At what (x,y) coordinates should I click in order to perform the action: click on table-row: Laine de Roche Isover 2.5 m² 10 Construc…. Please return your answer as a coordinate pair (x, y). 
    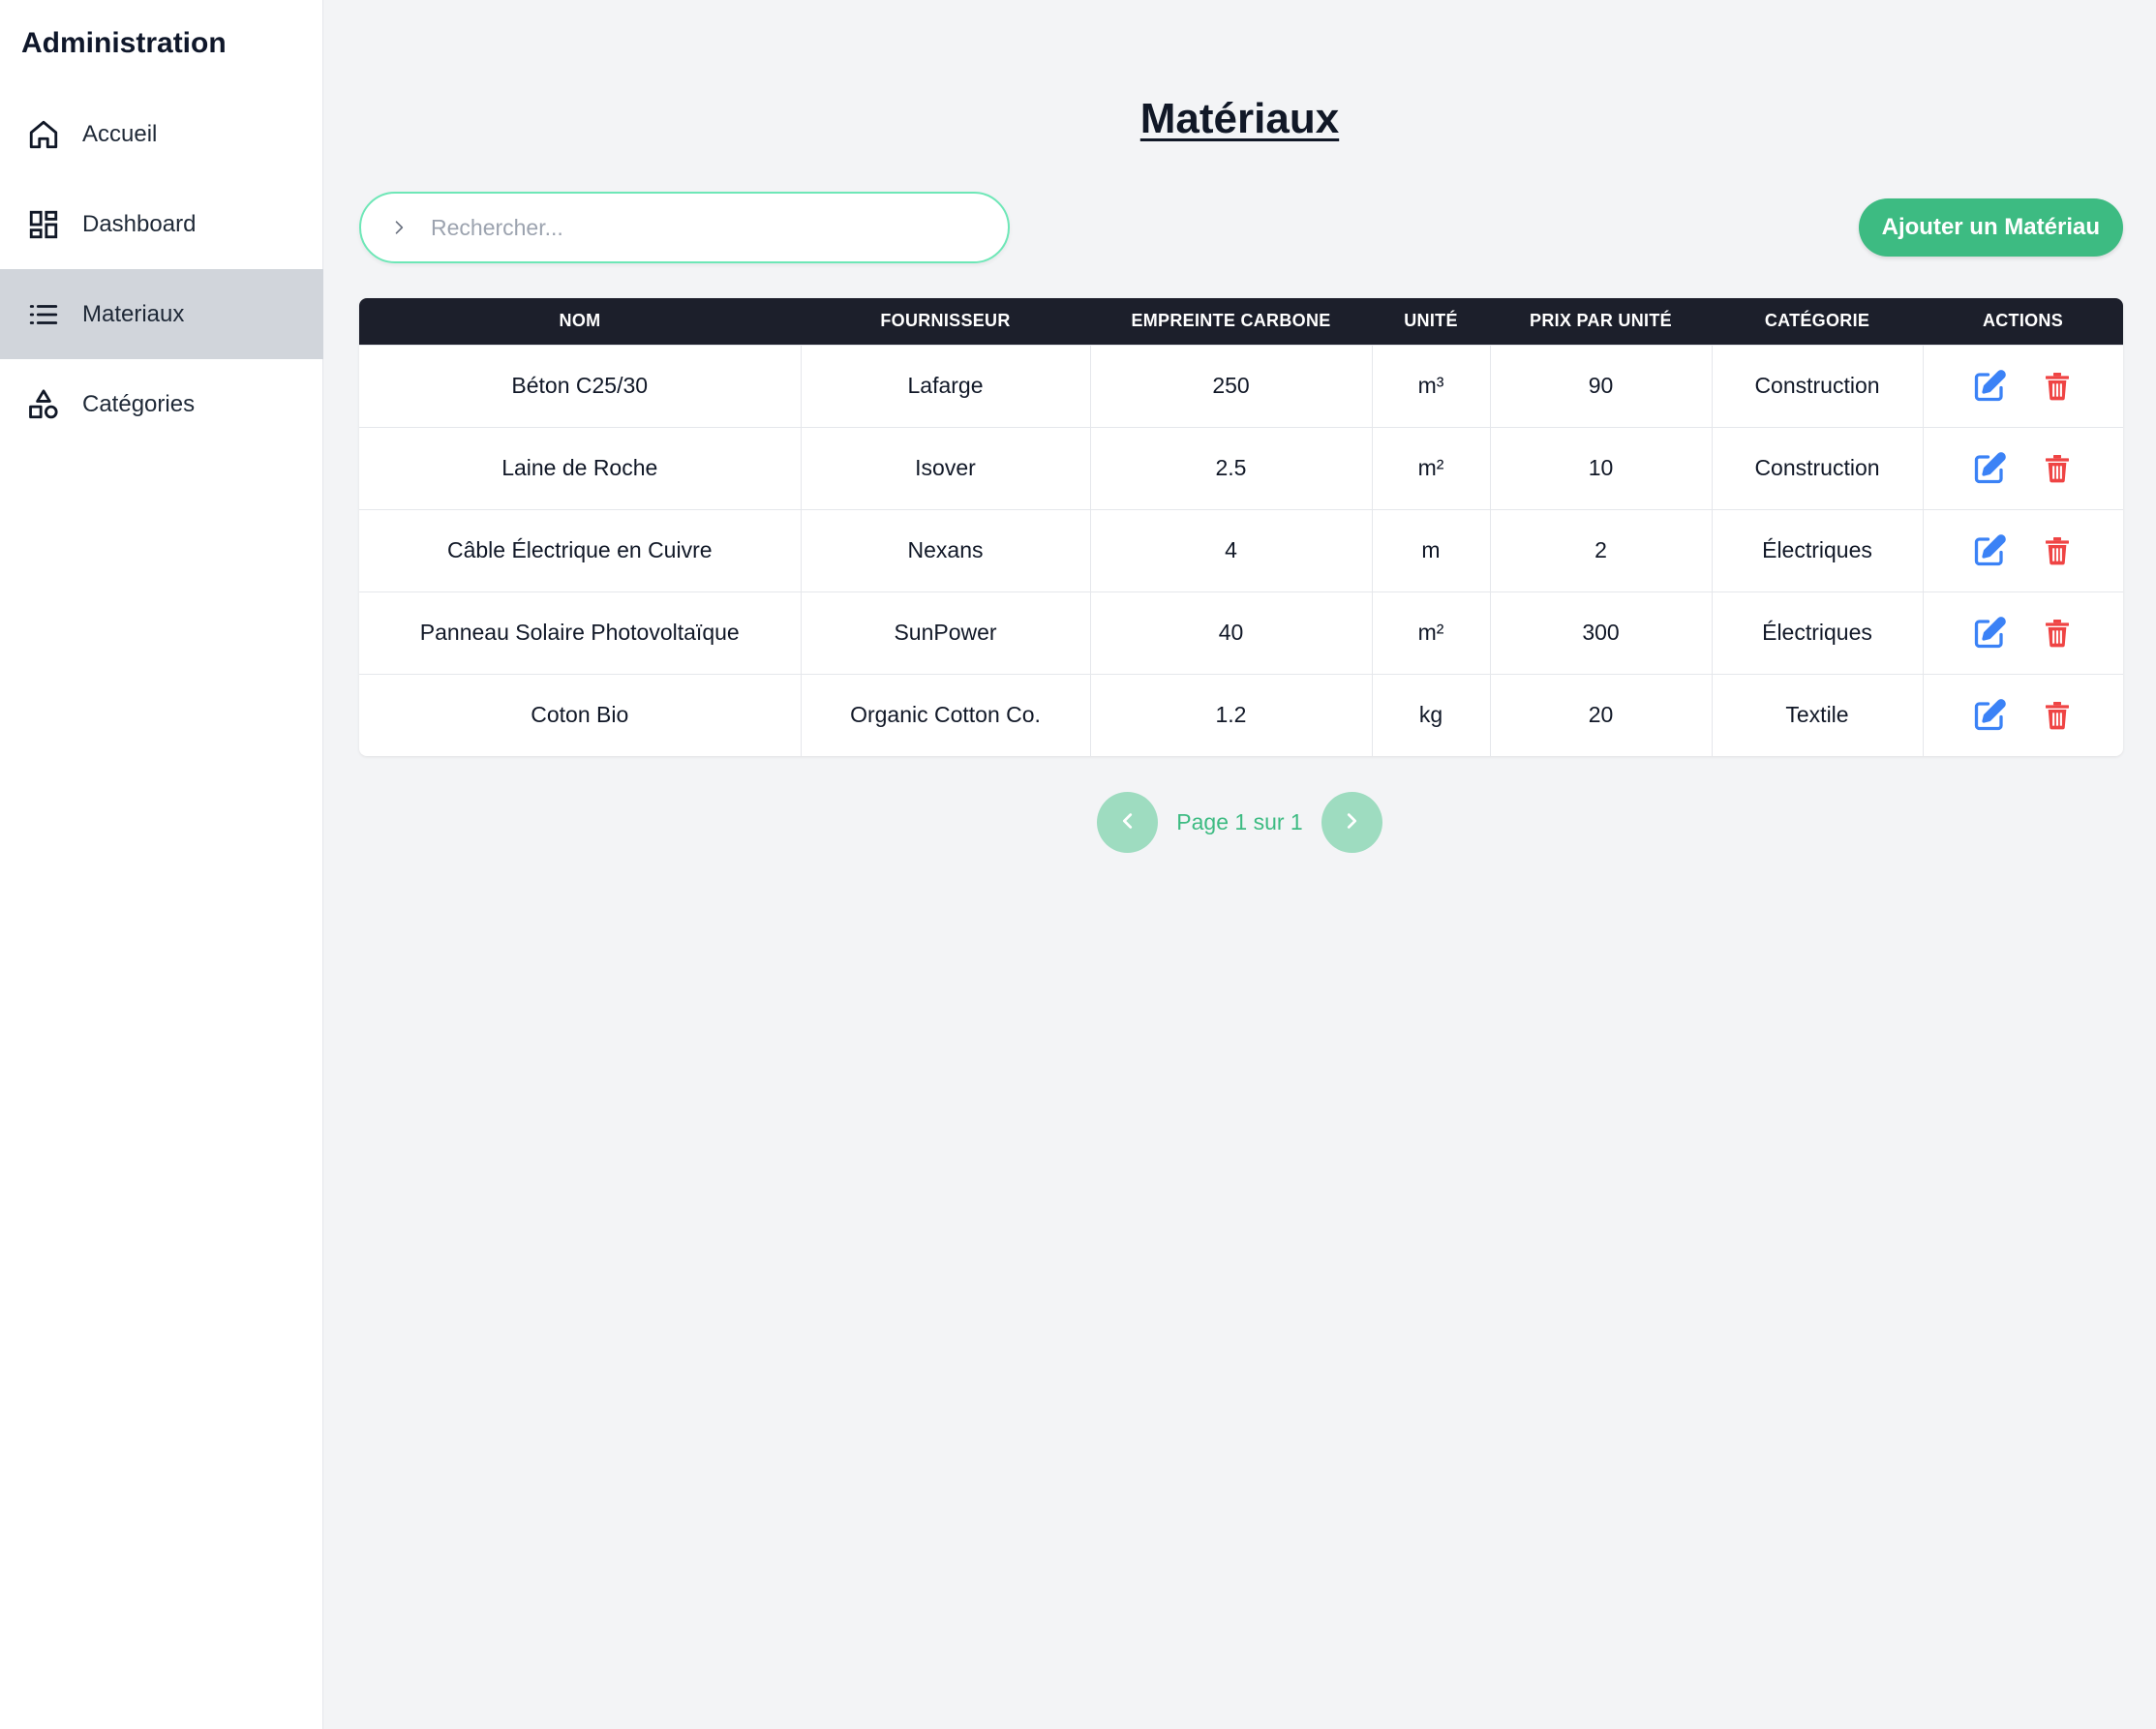
    Looking at the image, I should click on (1241, 468).